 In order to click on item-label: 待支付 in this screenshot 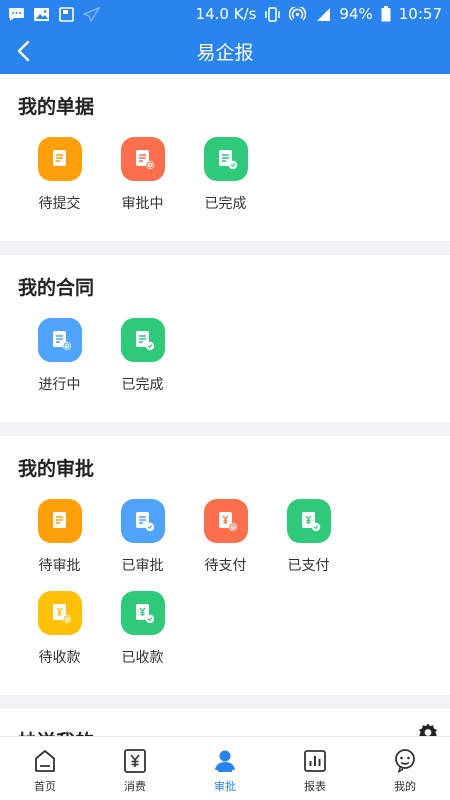, I will do `click(225, 566)`.